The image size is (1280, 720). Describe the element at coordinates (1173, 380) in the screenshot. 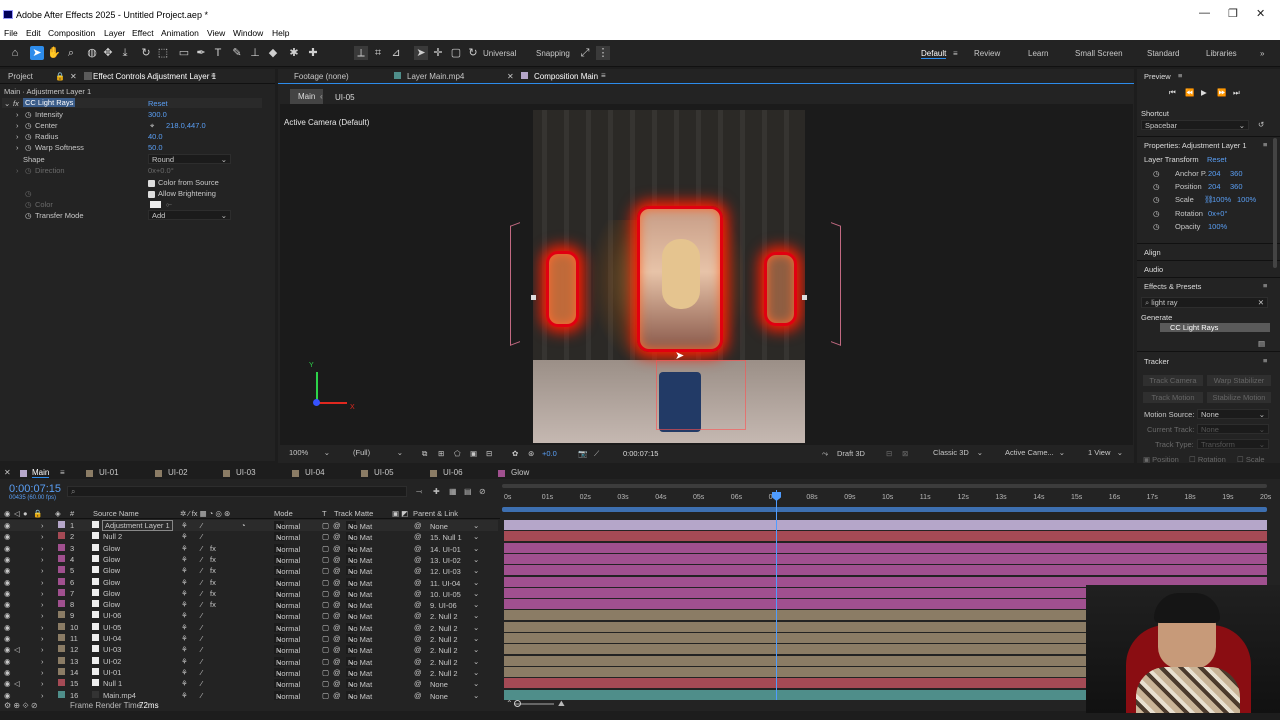

I see `track-camera-button: Track Camera` at that location.